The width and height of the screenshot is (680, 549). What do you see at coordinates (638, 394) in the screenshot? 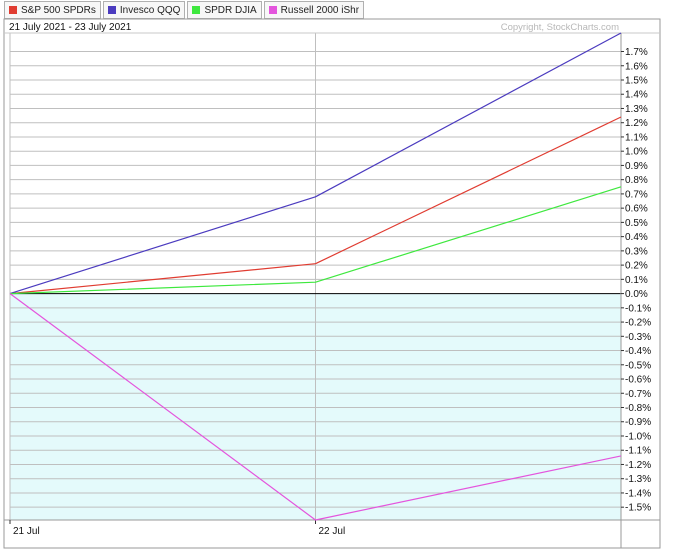
I see `y-tick-label: -0.7%` at bounding box center [638, 394].